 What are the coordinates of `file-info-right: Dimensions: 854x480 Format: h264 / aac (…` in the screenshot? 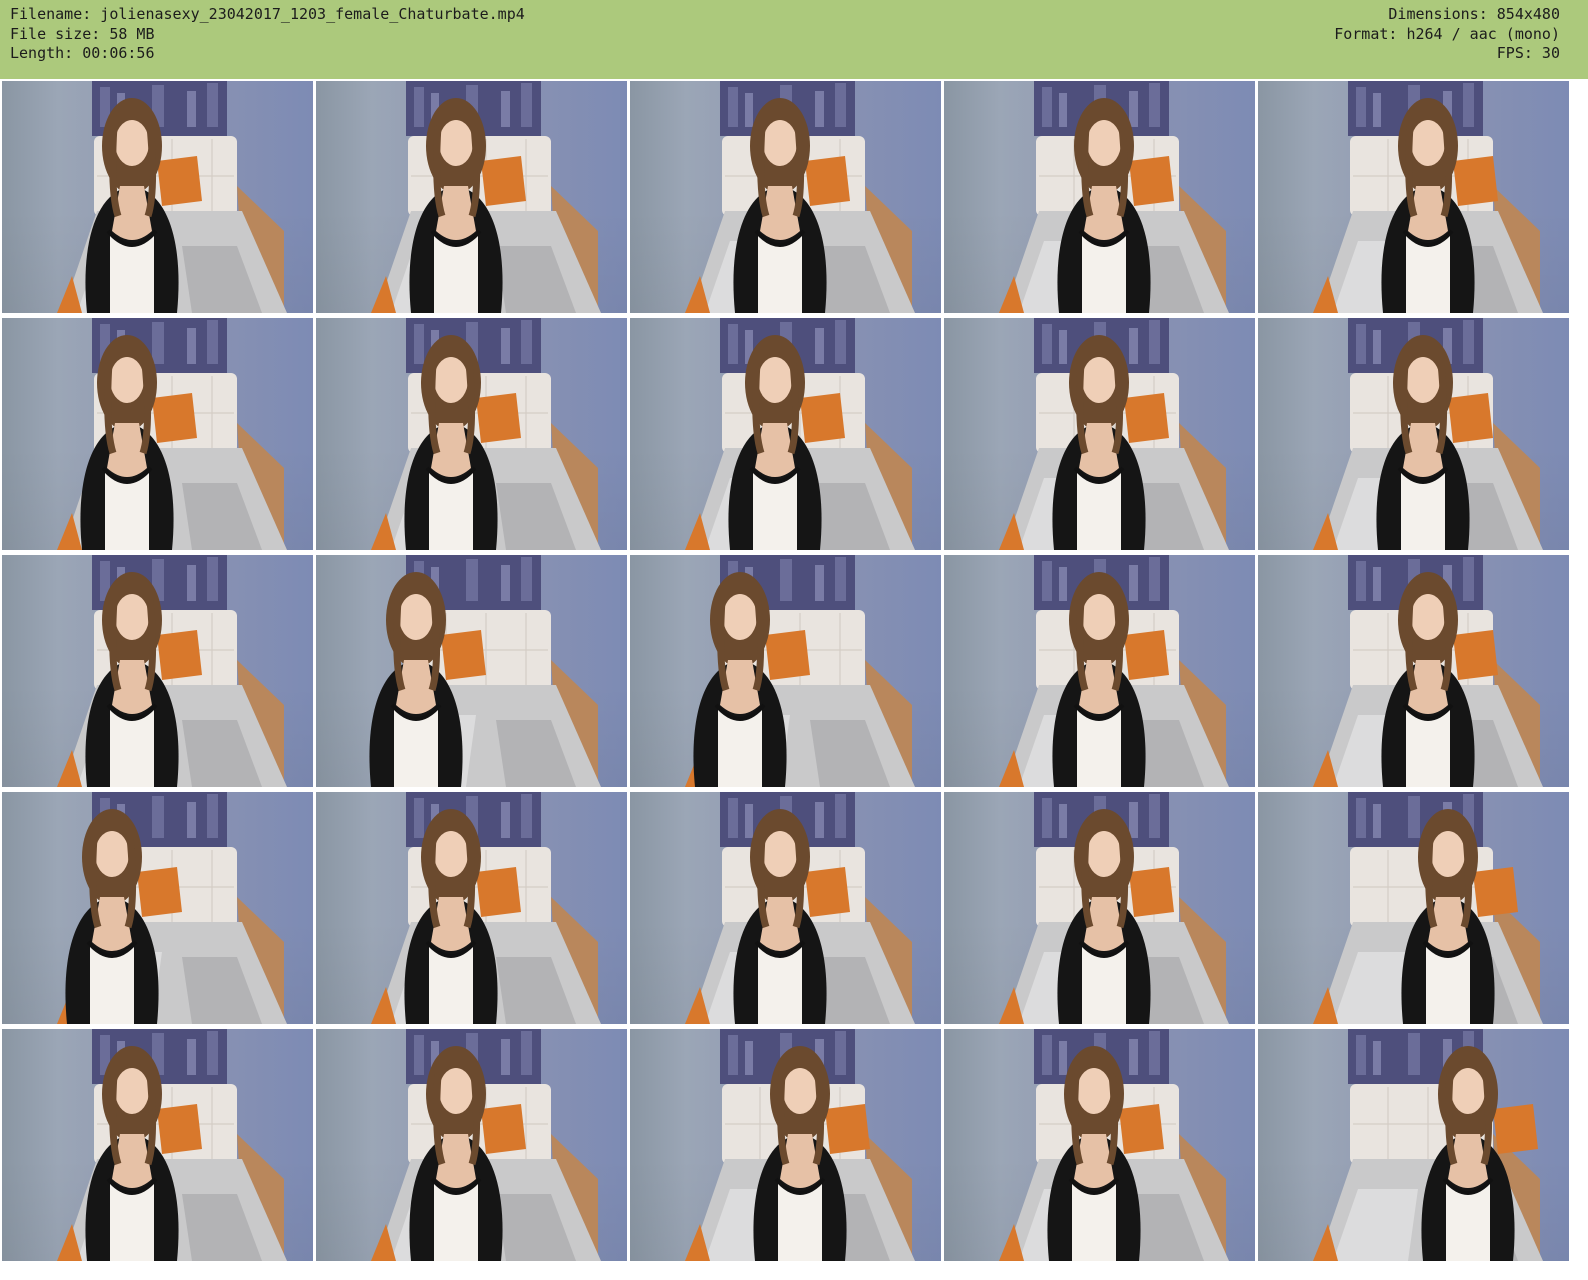 It's located at (1447, 34).